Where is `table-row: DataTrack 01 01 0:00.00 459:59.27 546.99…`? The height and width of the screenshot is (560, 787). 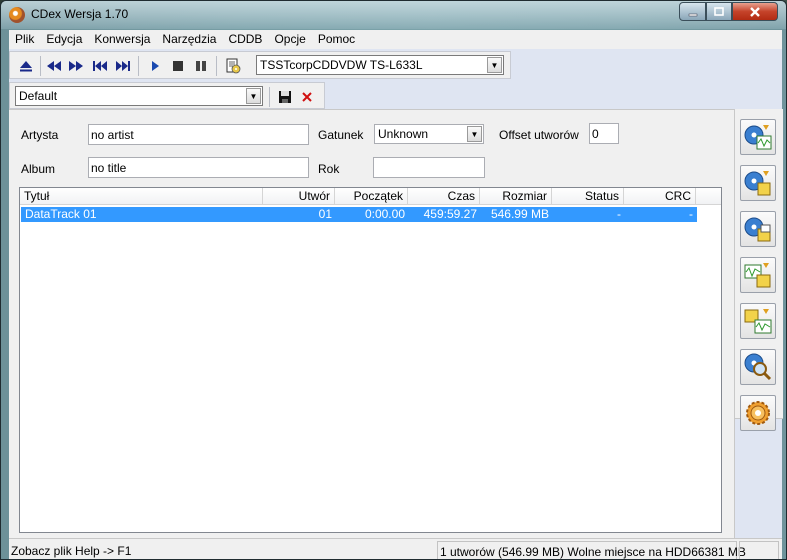 table-row: DataTrack 01 01 0:00.00 459:59.27 546.99… is located at coordinates (359, 214).